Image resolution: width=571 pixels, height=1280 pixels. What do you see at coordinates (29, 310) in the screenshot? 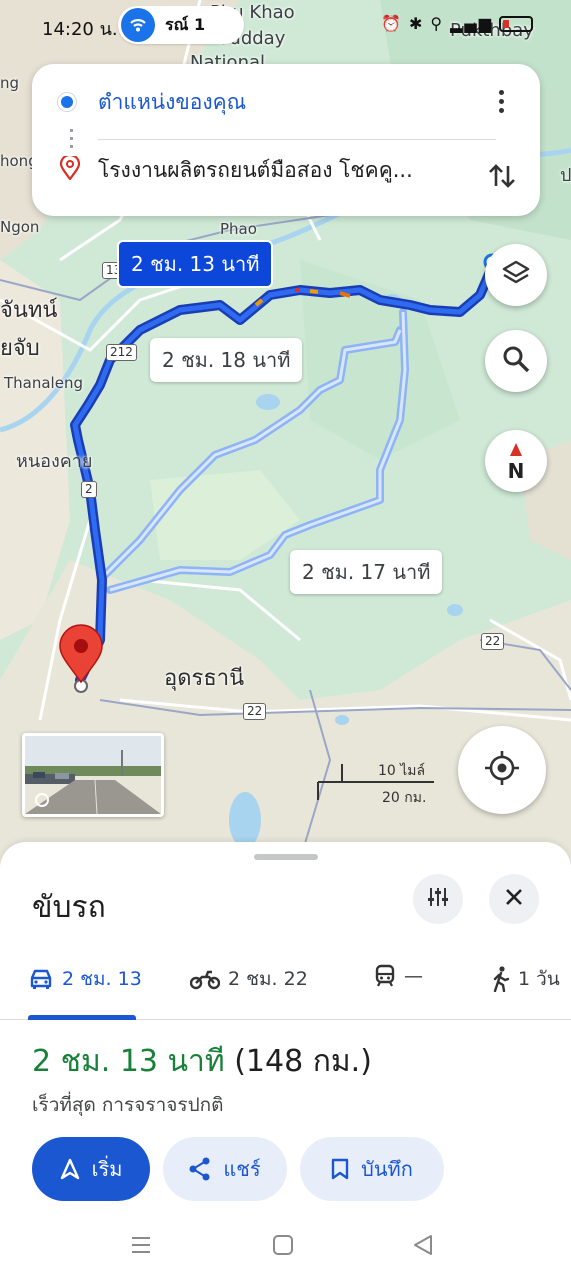
I see `map-label-vientiane-1: จันทน์` at bounding box center [29, 310].